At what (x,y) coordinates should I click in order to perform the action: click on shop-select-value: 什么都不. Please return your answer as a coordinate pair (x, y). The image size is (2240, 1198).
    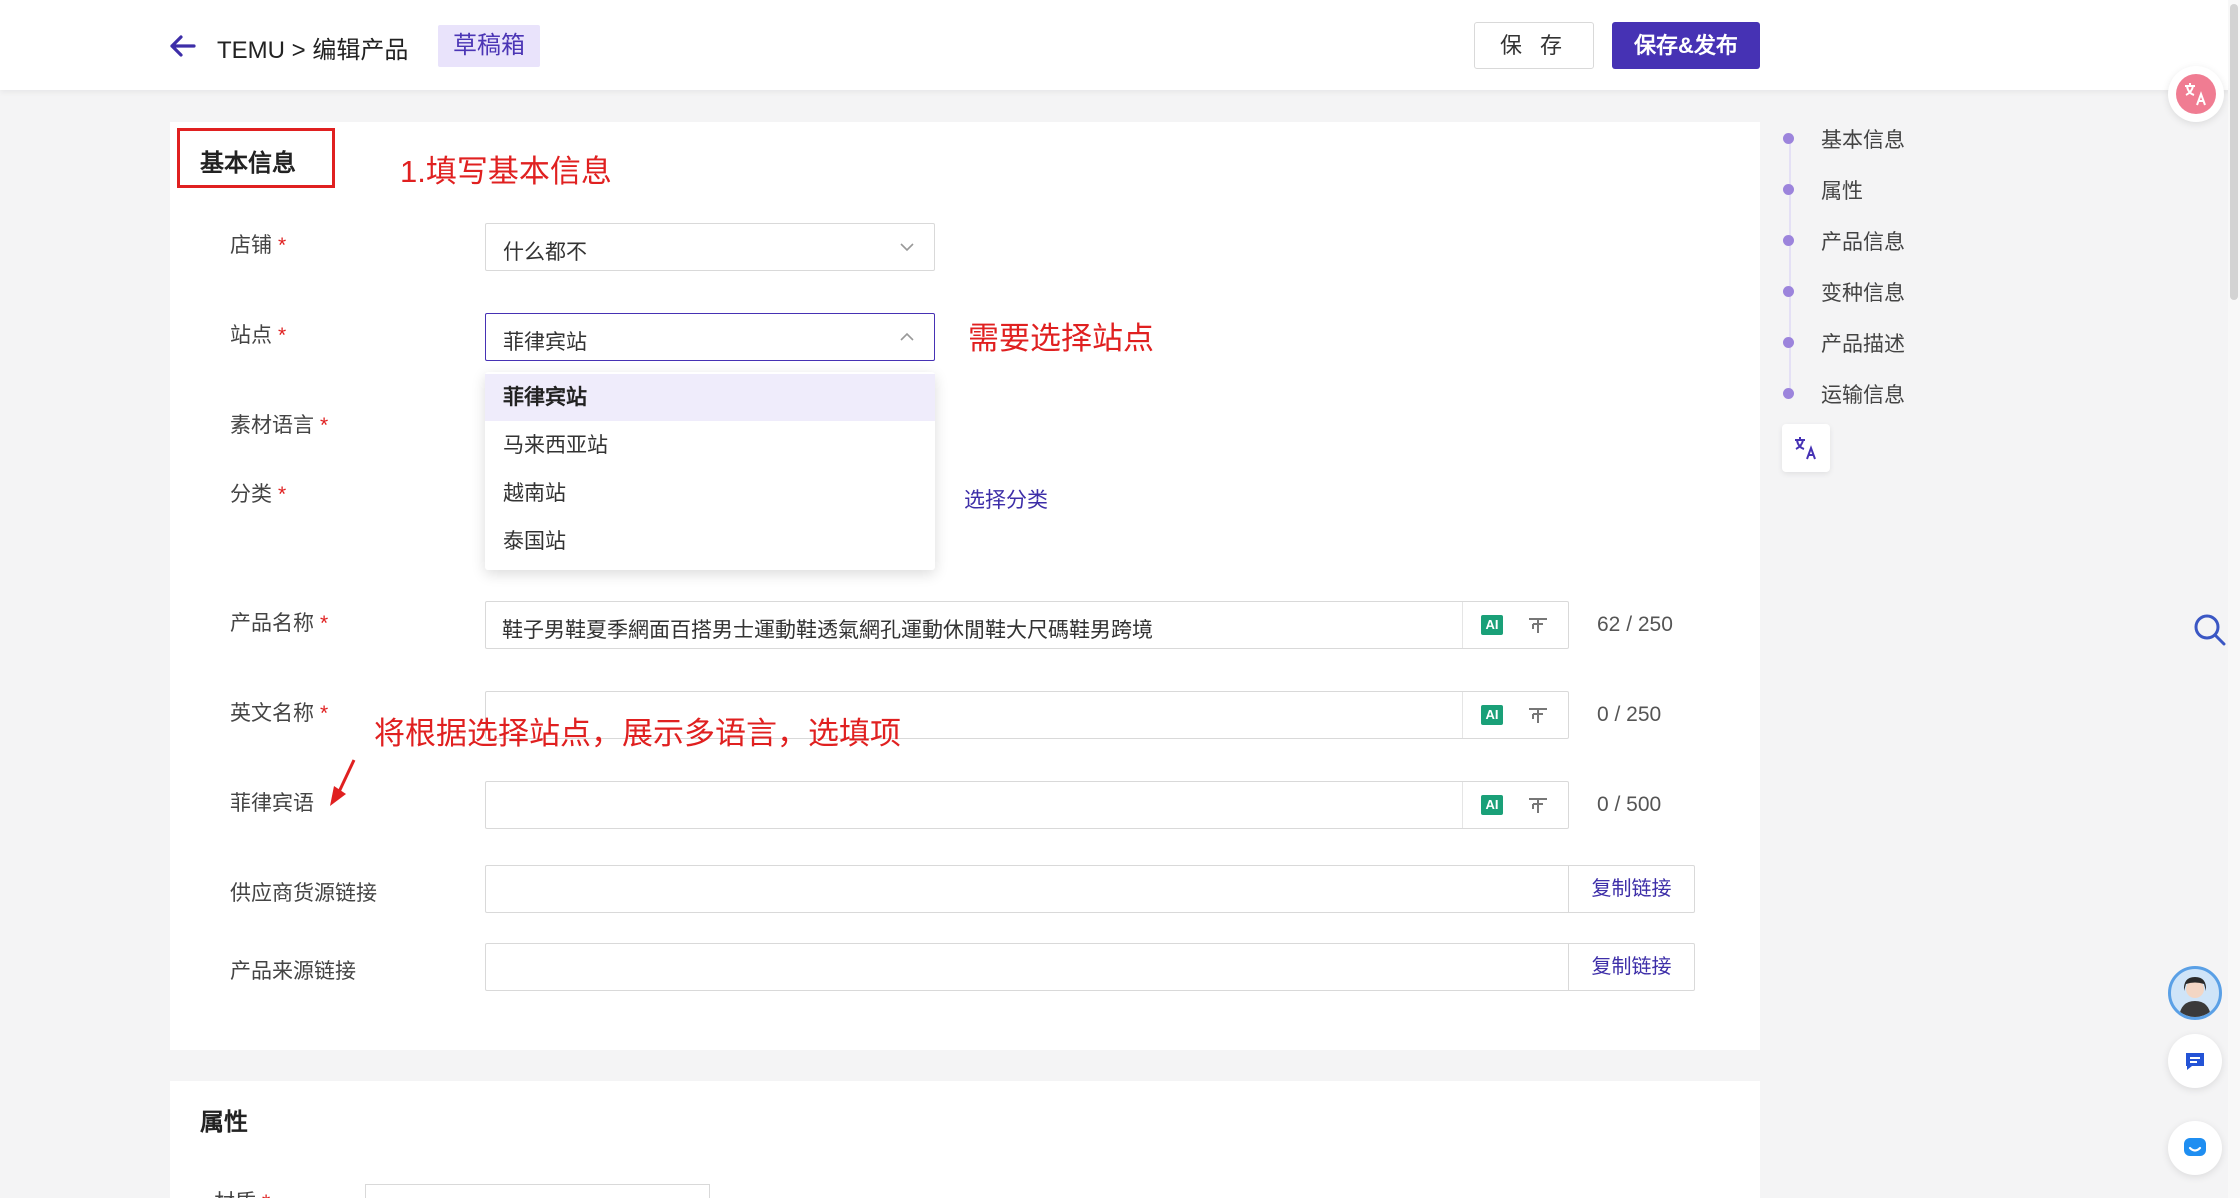
    Looking at the image, I should click on (545, 252).